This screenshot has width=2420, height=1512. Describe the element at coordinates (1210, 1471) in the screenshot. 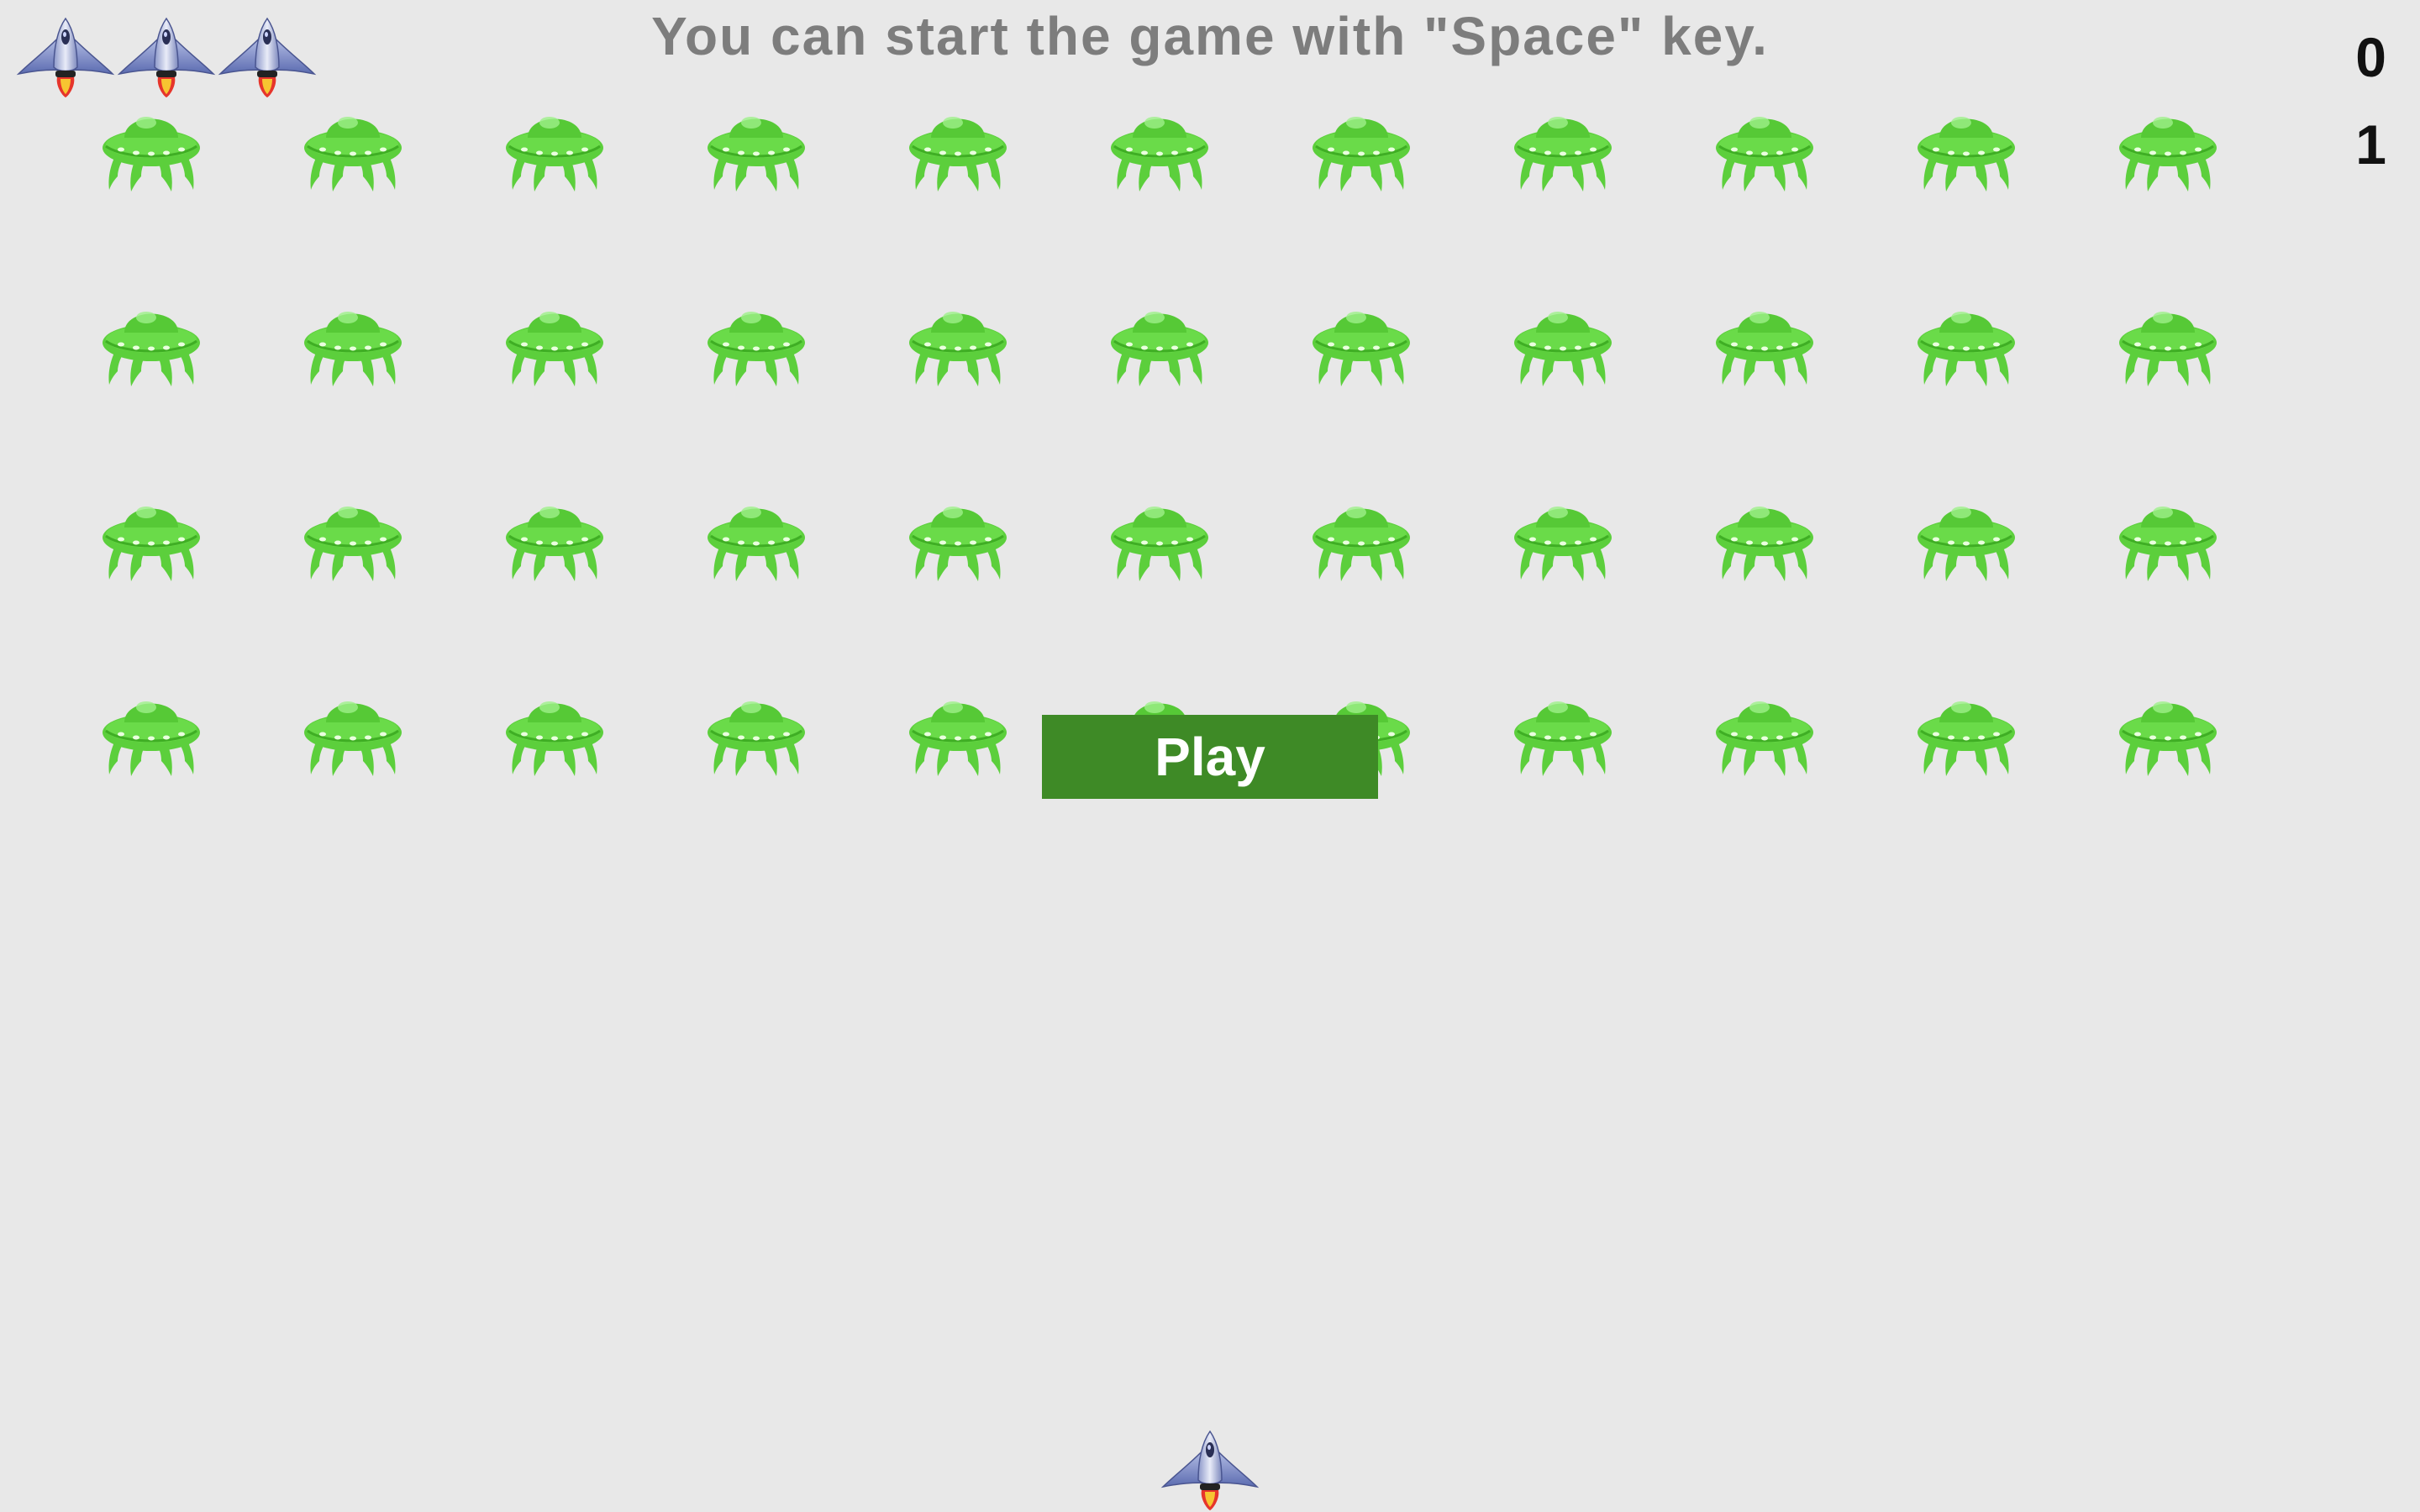

I see `player-ship-icon` at that location.